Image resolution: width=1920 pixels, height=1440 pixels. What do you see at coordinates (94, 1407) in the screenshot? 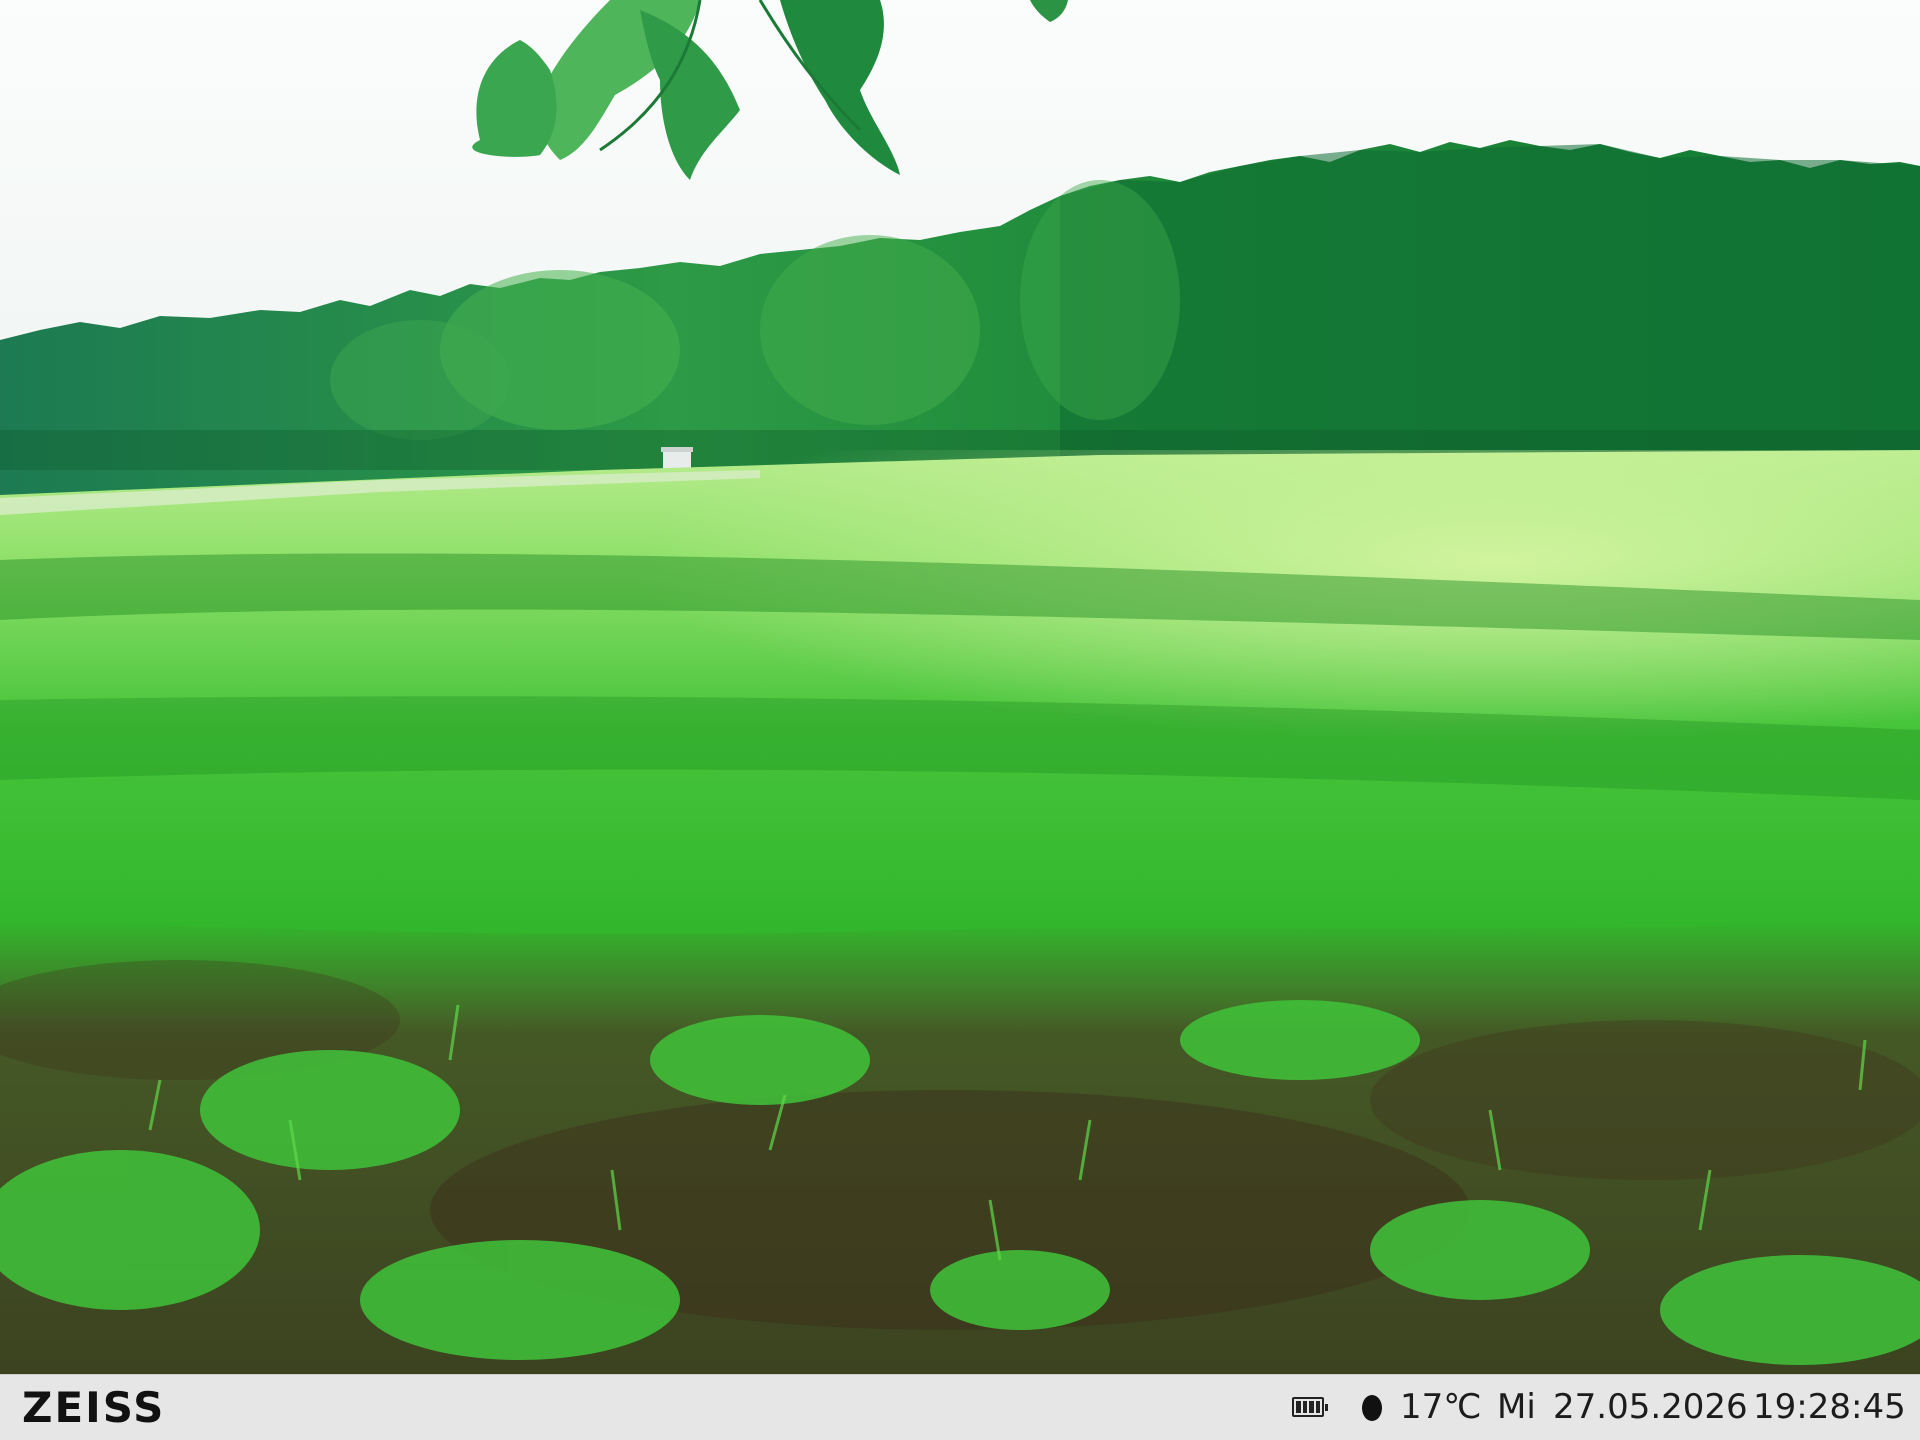
I see `brand-logo: ZEISS` at bounding box center [94, 1407].